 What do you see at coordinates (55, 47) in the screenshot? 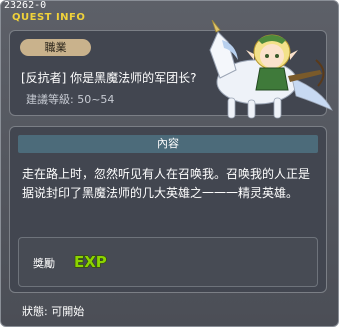
I see `job-category-tag: 職業` at bounding box center [55, 47].